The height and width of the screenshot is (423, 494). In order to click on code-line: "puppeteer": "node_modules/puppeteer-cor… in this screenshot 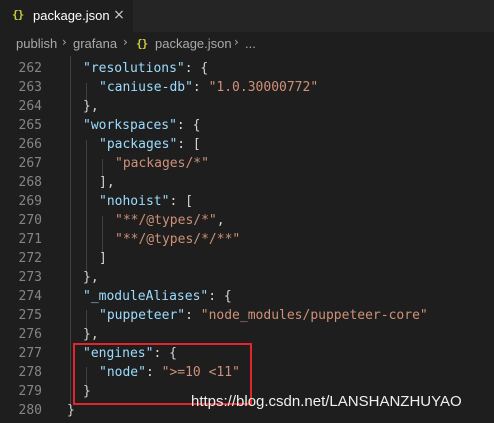, I will do `click(263, 315)`.